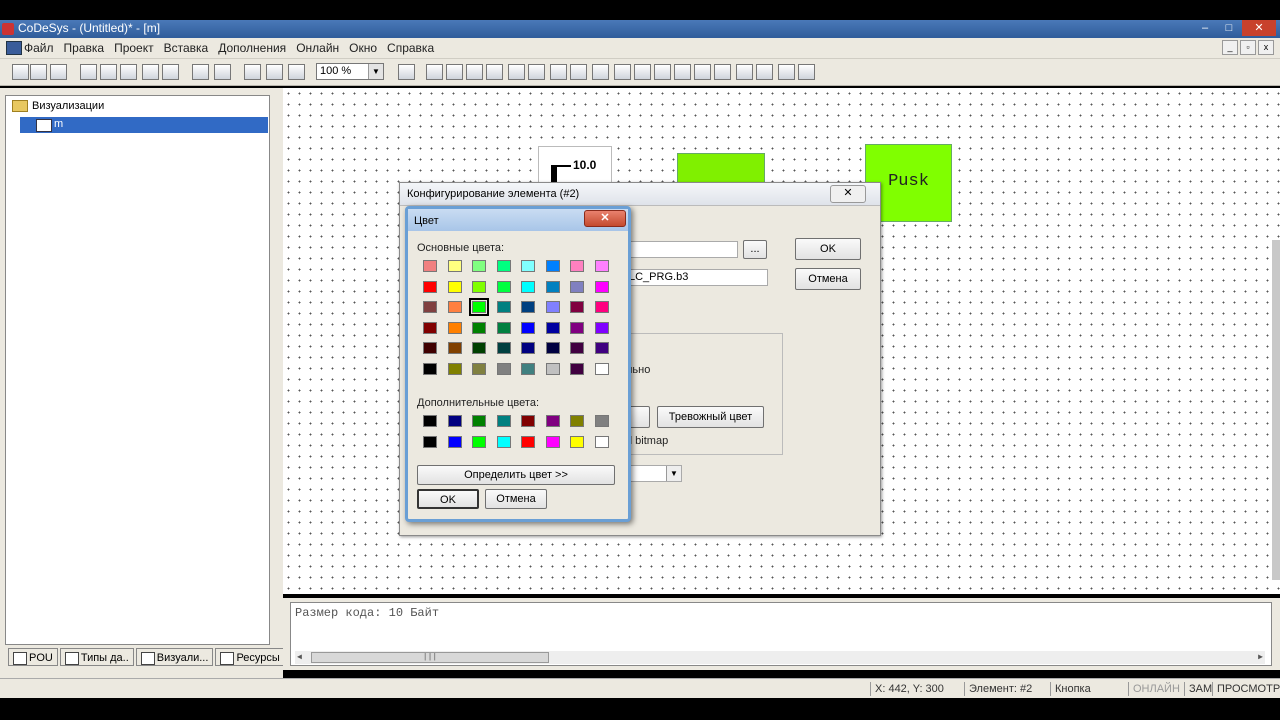 This screenshot has height=720, width=1280. I want to click on rounded-rect-icon, so click(454, 72).